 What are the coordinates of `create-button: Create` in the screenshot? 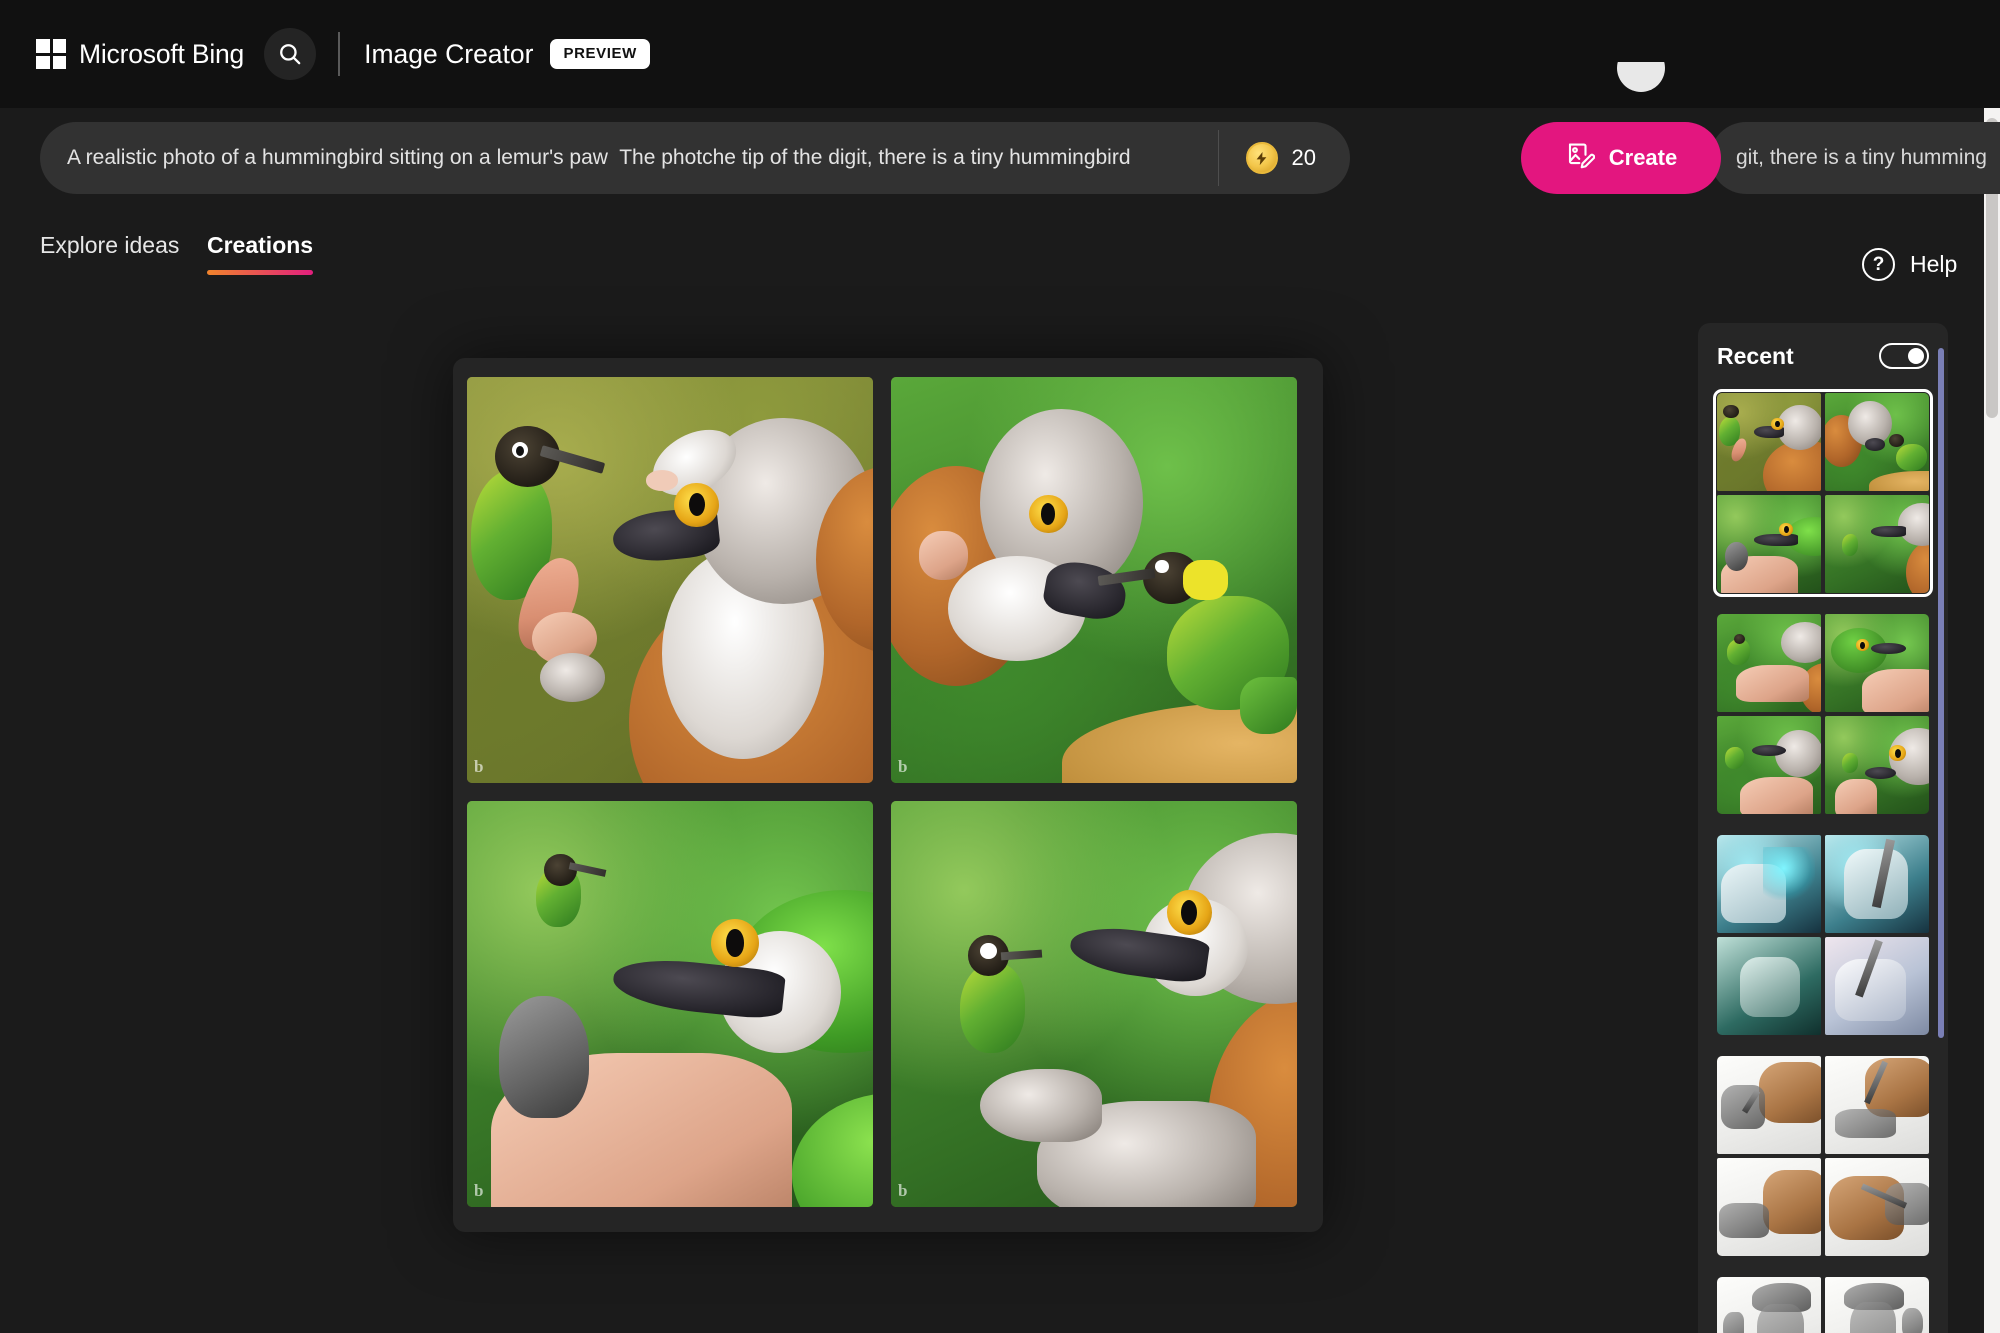 It's located at (1621, 158).